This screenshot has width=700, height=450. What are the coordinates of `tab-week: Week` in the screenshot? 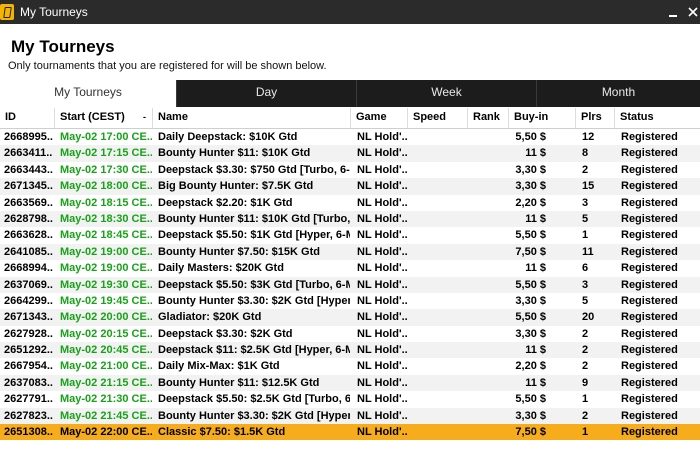 It's located at (446, 93).